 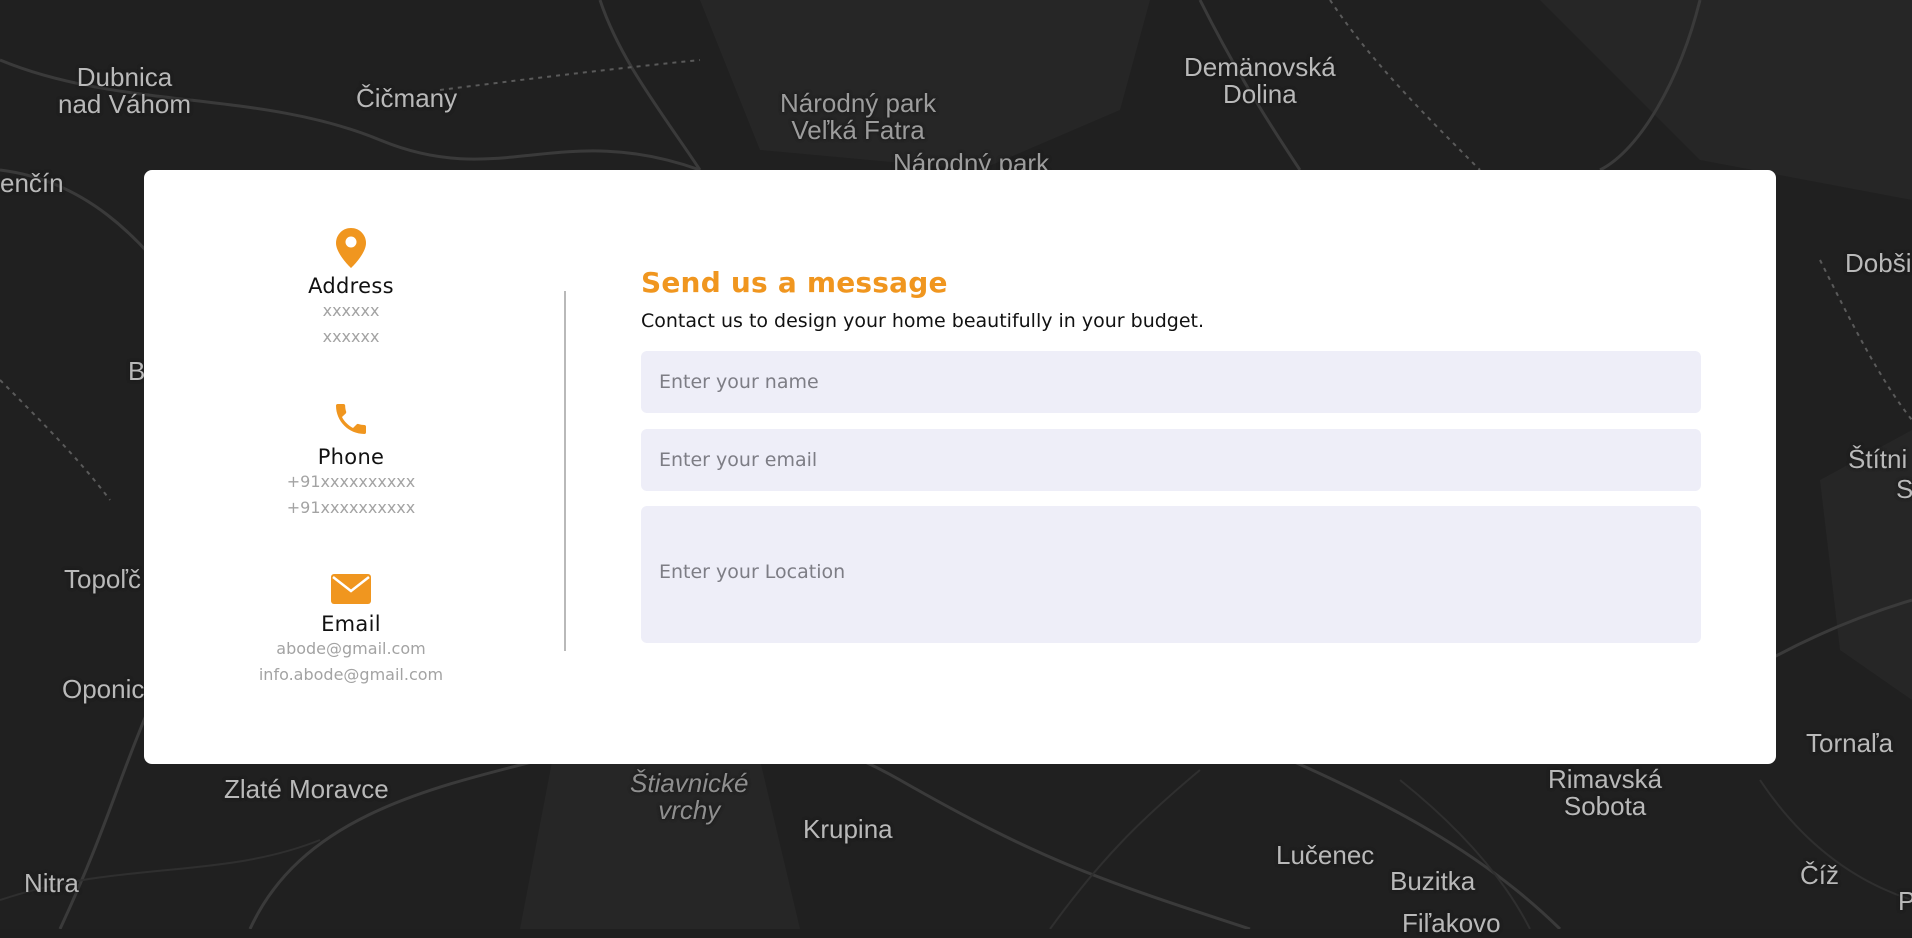 I want to click on map-label-b: B, so click(x=137, y=371).